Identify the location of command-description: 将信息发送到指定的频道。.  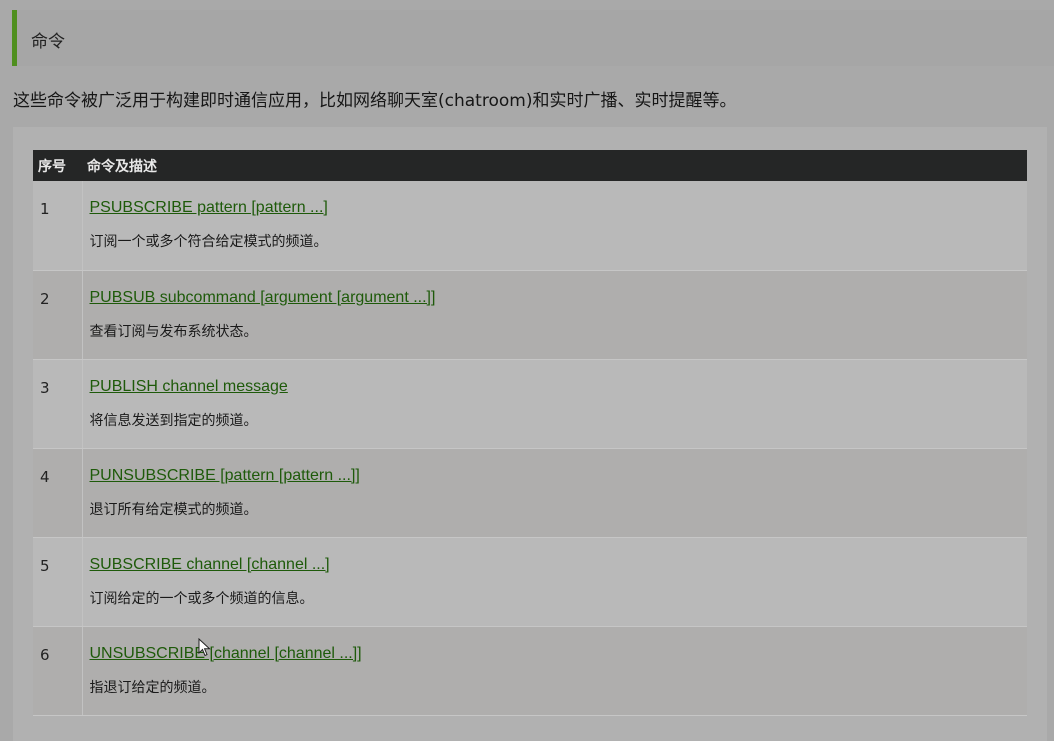
(173, 420).